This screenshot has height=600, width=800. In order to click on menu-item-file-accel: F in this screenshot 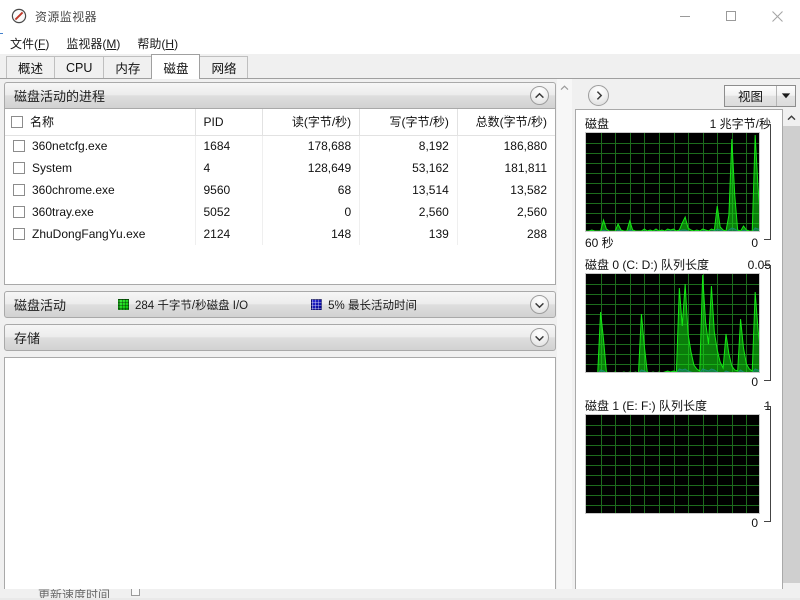, I will do `click(42, 44)`.